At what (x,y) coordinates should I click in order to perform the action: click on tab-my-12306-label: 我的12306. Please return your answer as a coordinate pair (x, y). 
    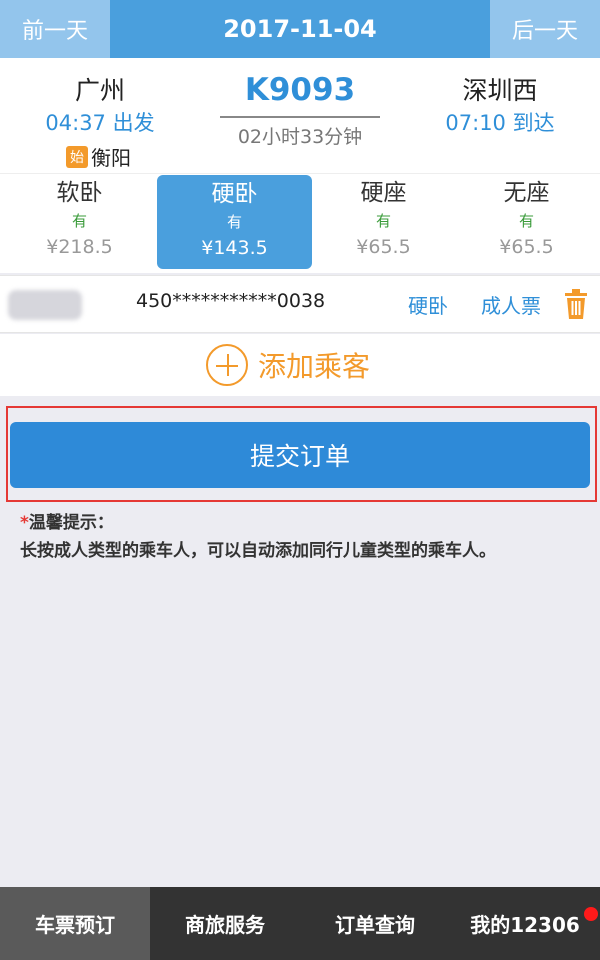
    Looking at the image, I should click on (525, 925).